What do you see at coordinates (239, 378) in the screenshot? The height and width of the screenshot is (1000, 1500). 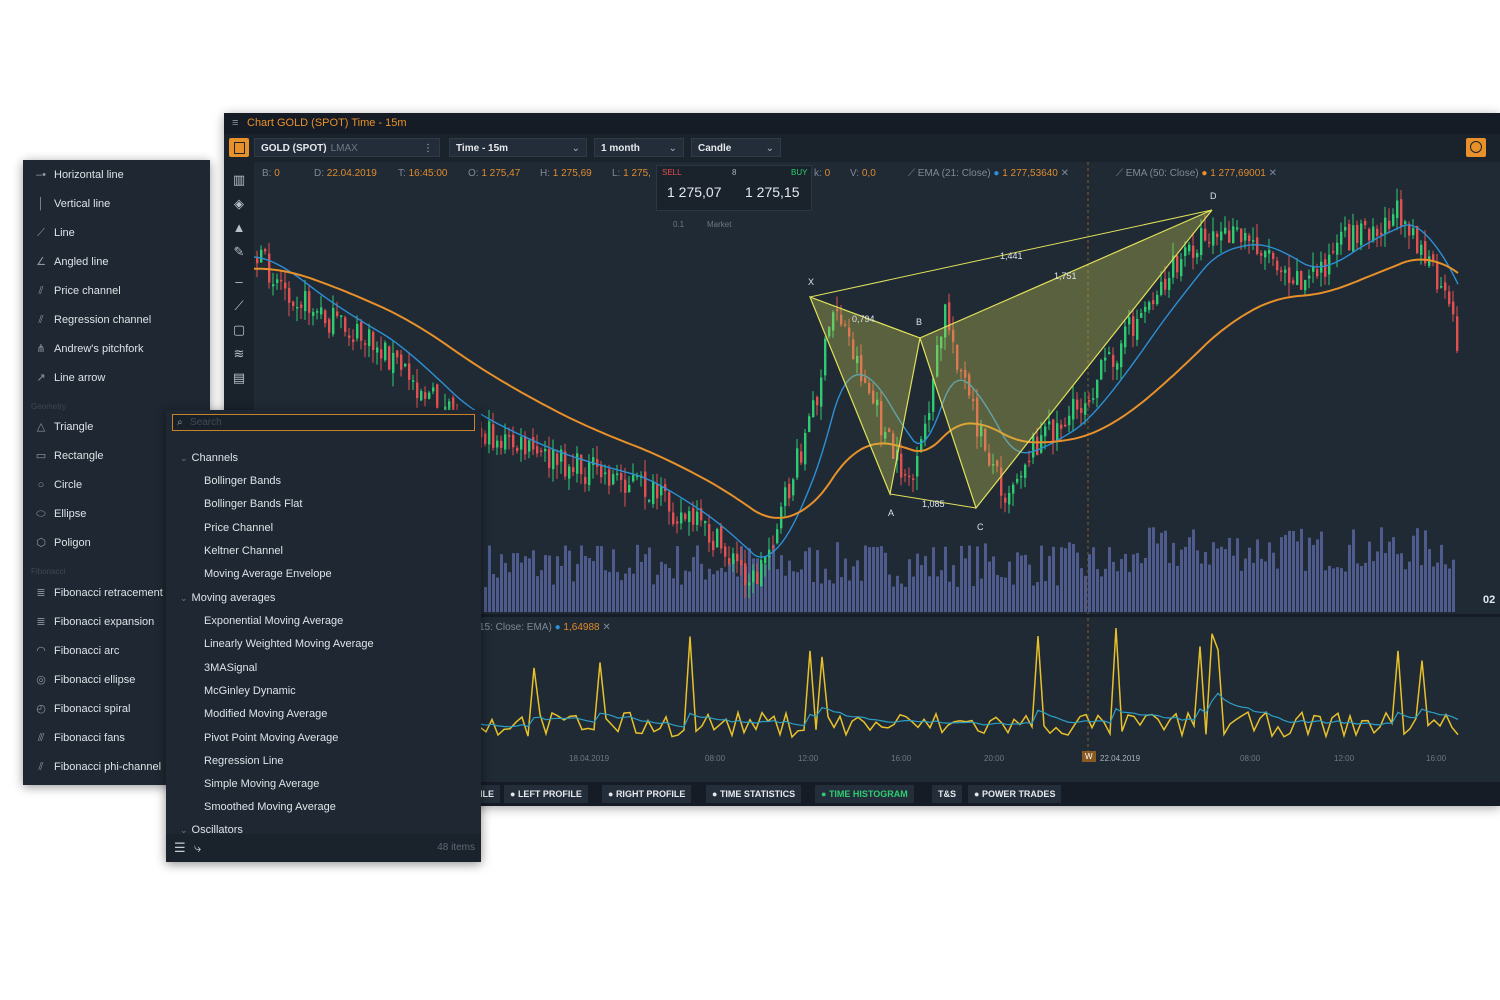 I see `ruler-icon: ▤` at bounding box center [239, 378].